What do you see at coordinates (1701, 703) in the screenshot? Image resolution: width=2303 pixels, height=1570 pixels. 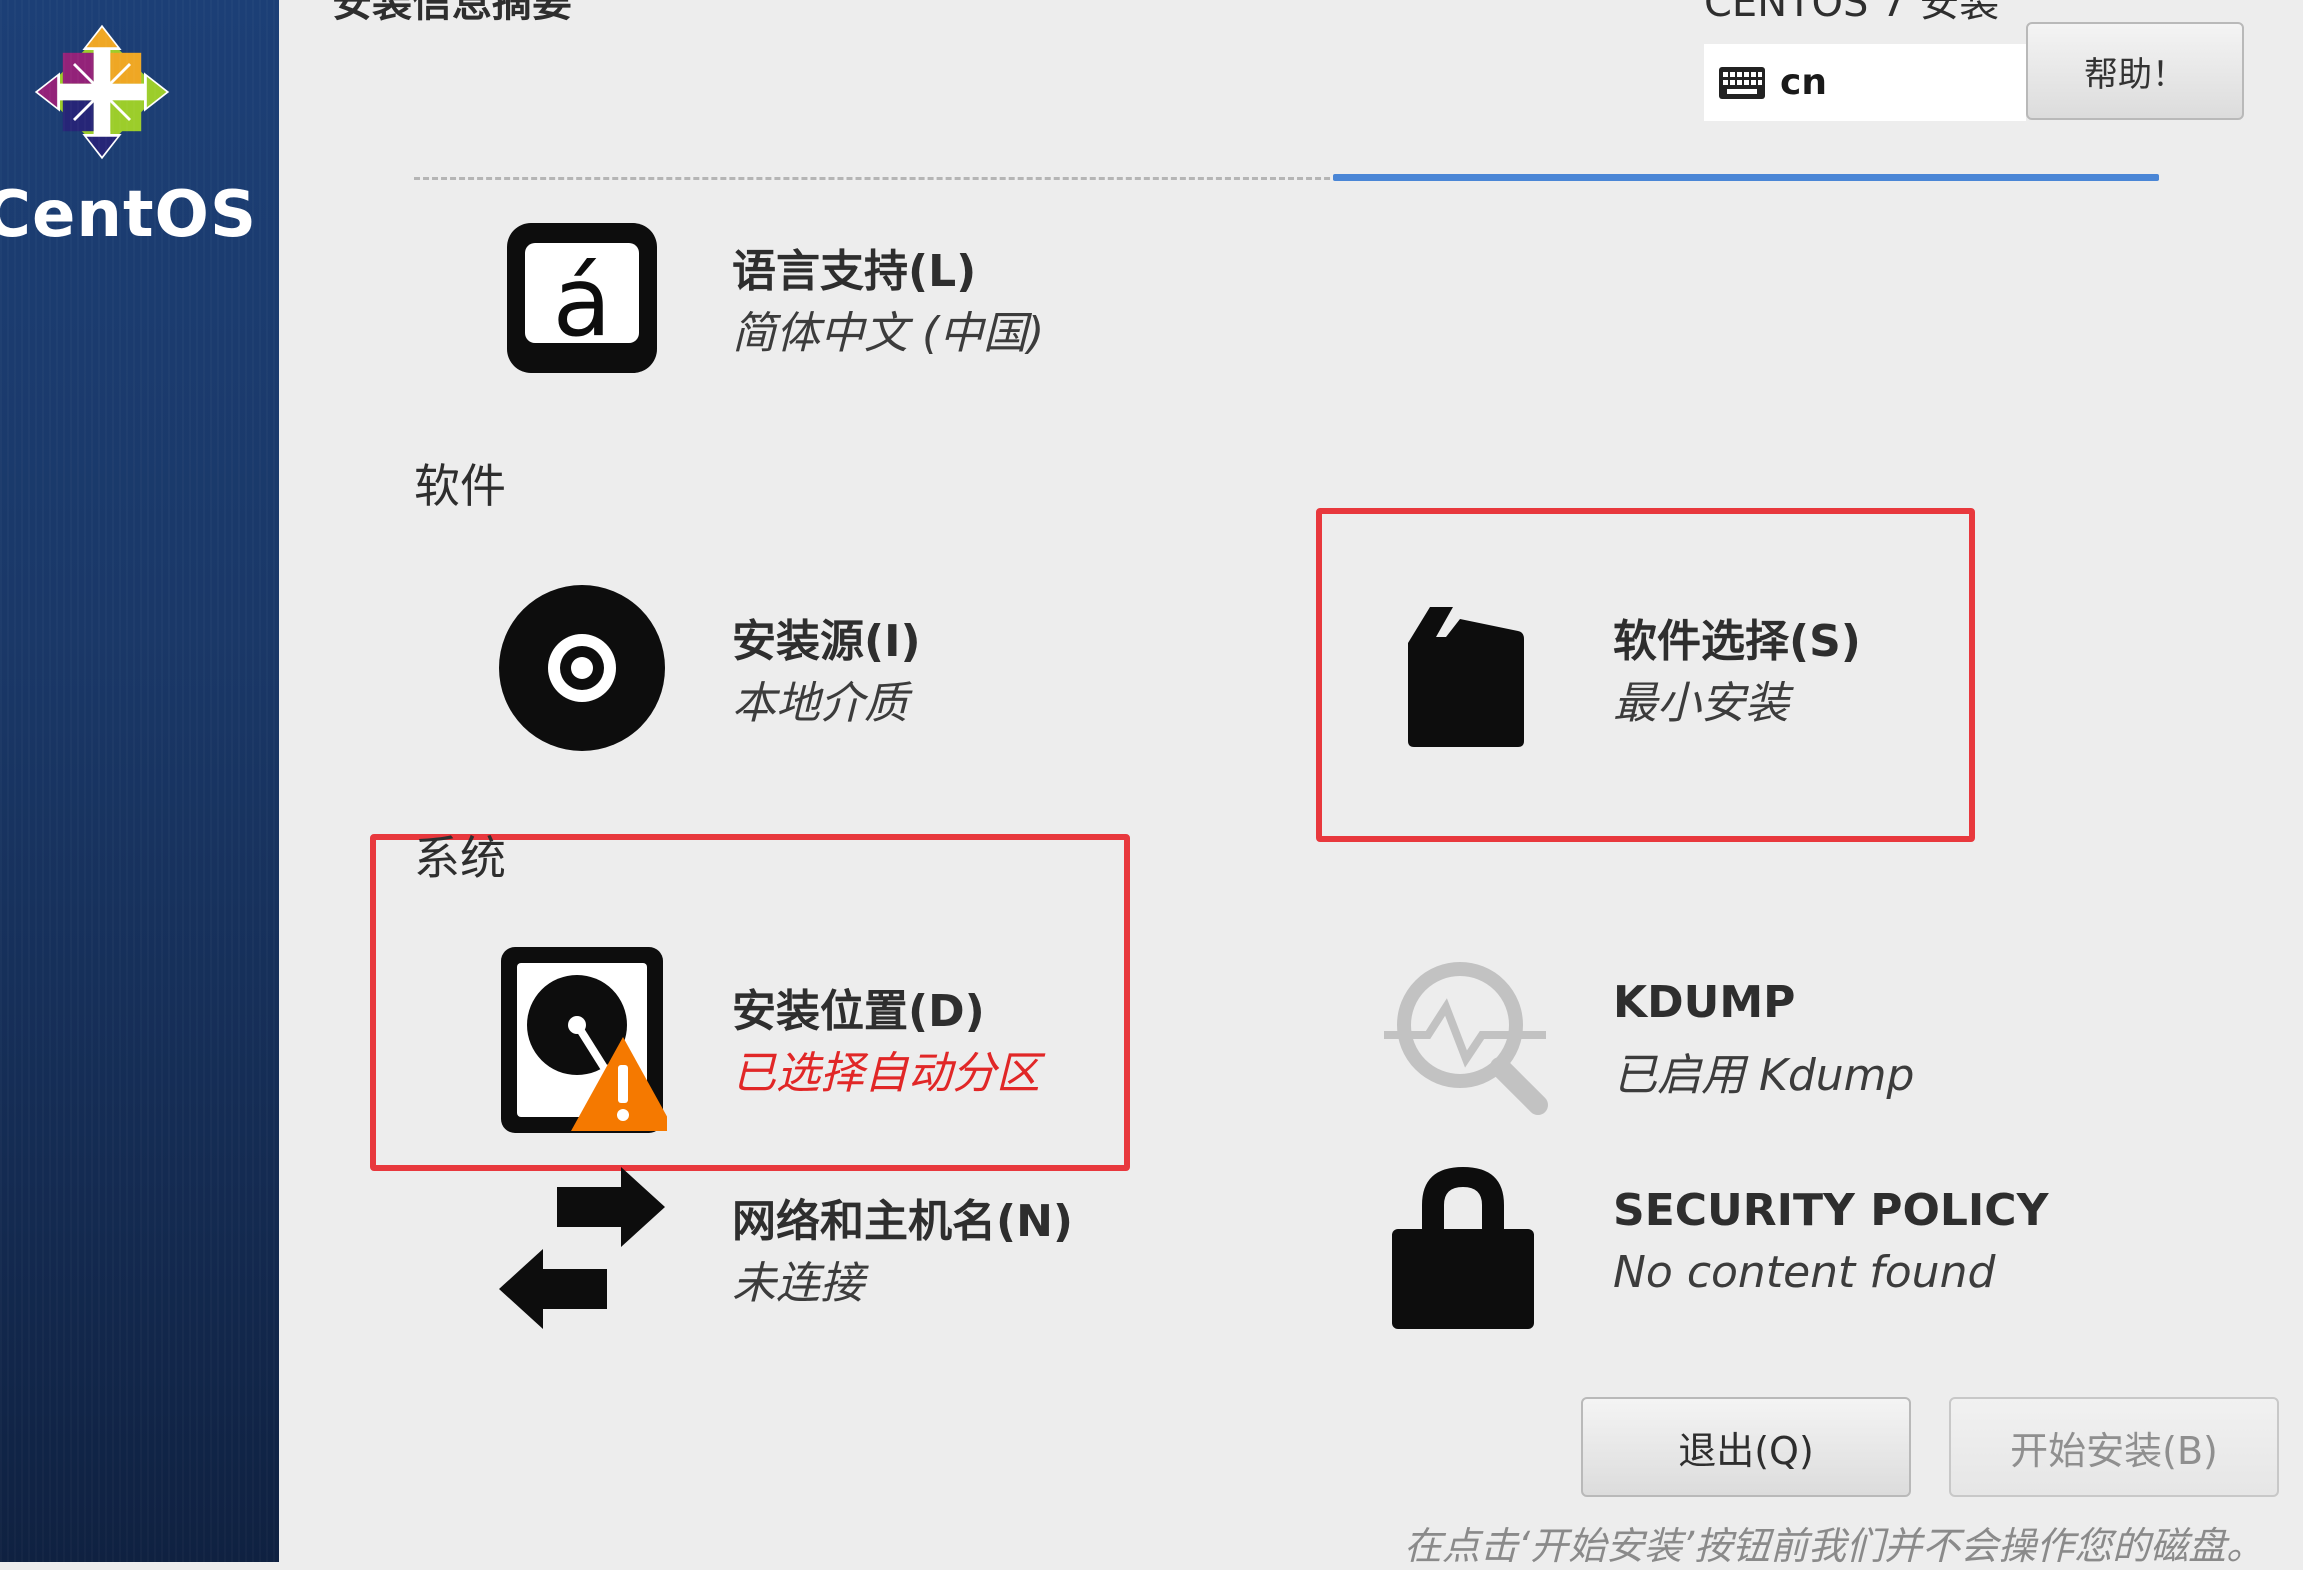 I see `spoke-status: 最小安装` at bounding box center [1701, 703].